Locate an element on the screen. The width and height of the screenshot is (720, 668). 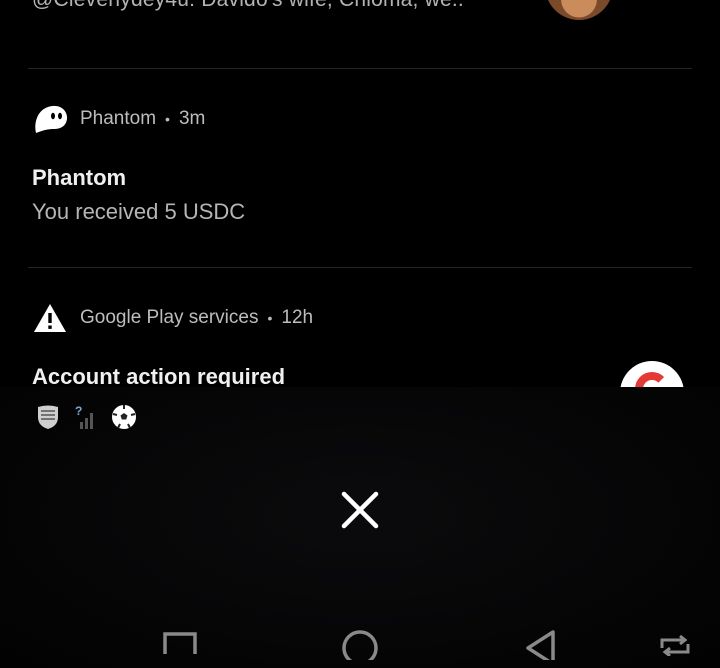
soccer-ball-icon is located at coordinates (124, 417).